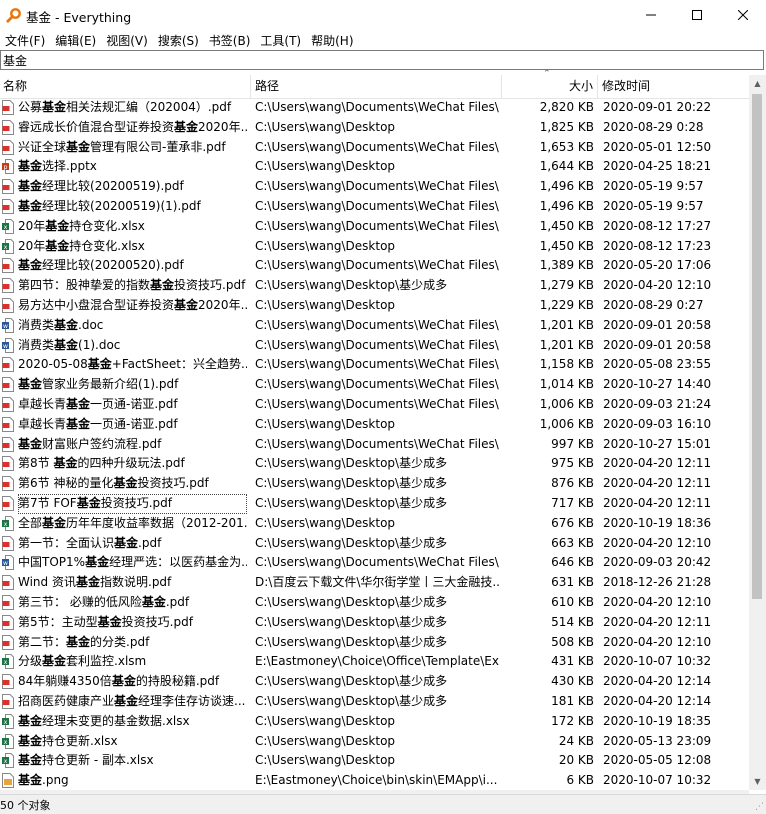 The height and width of the screenshot is (814, 766). I want to click on file-name-suffix: 一页通-诺亚.pdf, so click(134, 423).